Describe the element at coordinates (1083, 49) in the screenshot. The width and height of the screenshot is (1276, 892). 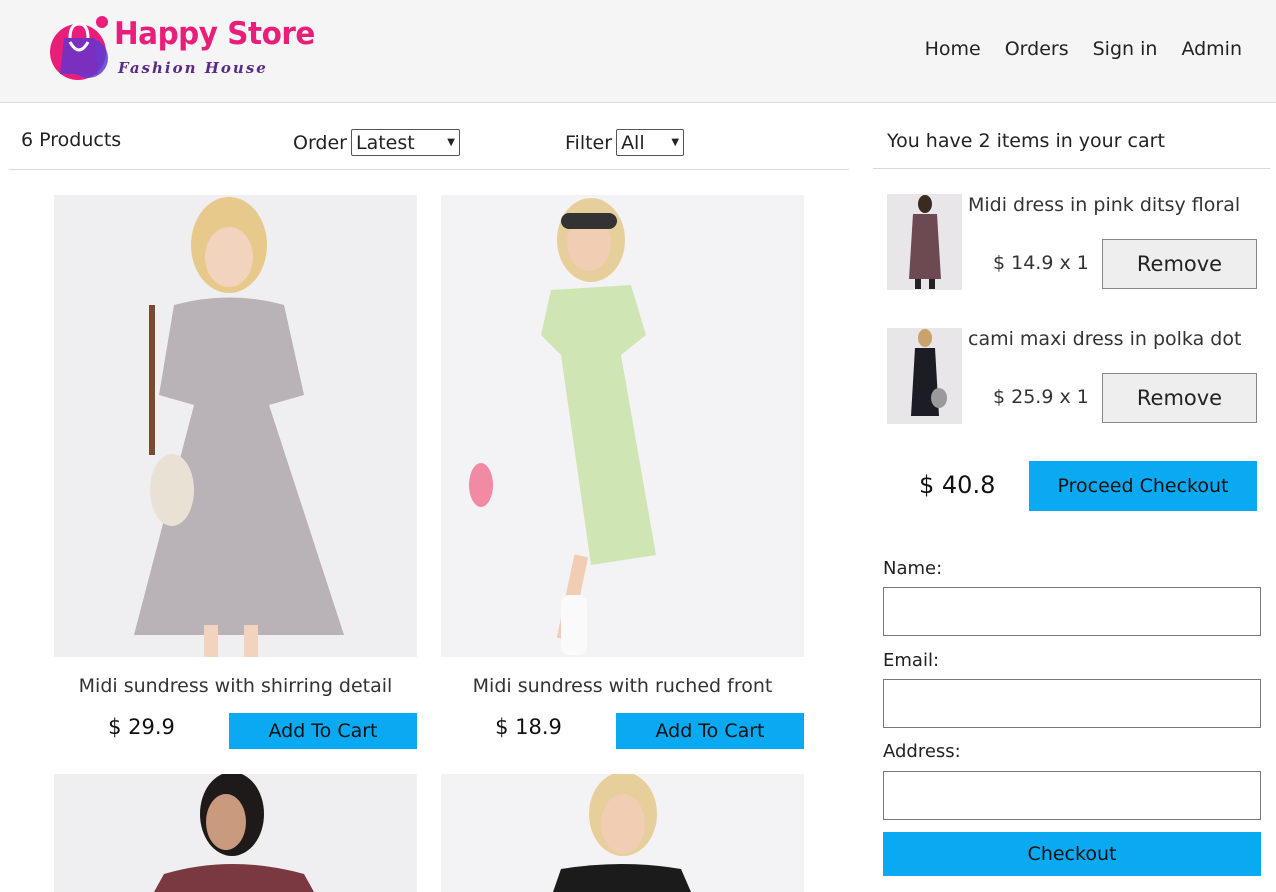
I see `main-nav: Home Orders Sign in Admin` at that location.